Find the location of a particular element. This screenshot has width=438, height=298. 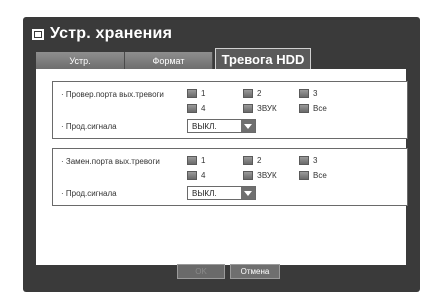

tab-hdd-alarm: Тревога HDD is located at coordinates (263, 58).